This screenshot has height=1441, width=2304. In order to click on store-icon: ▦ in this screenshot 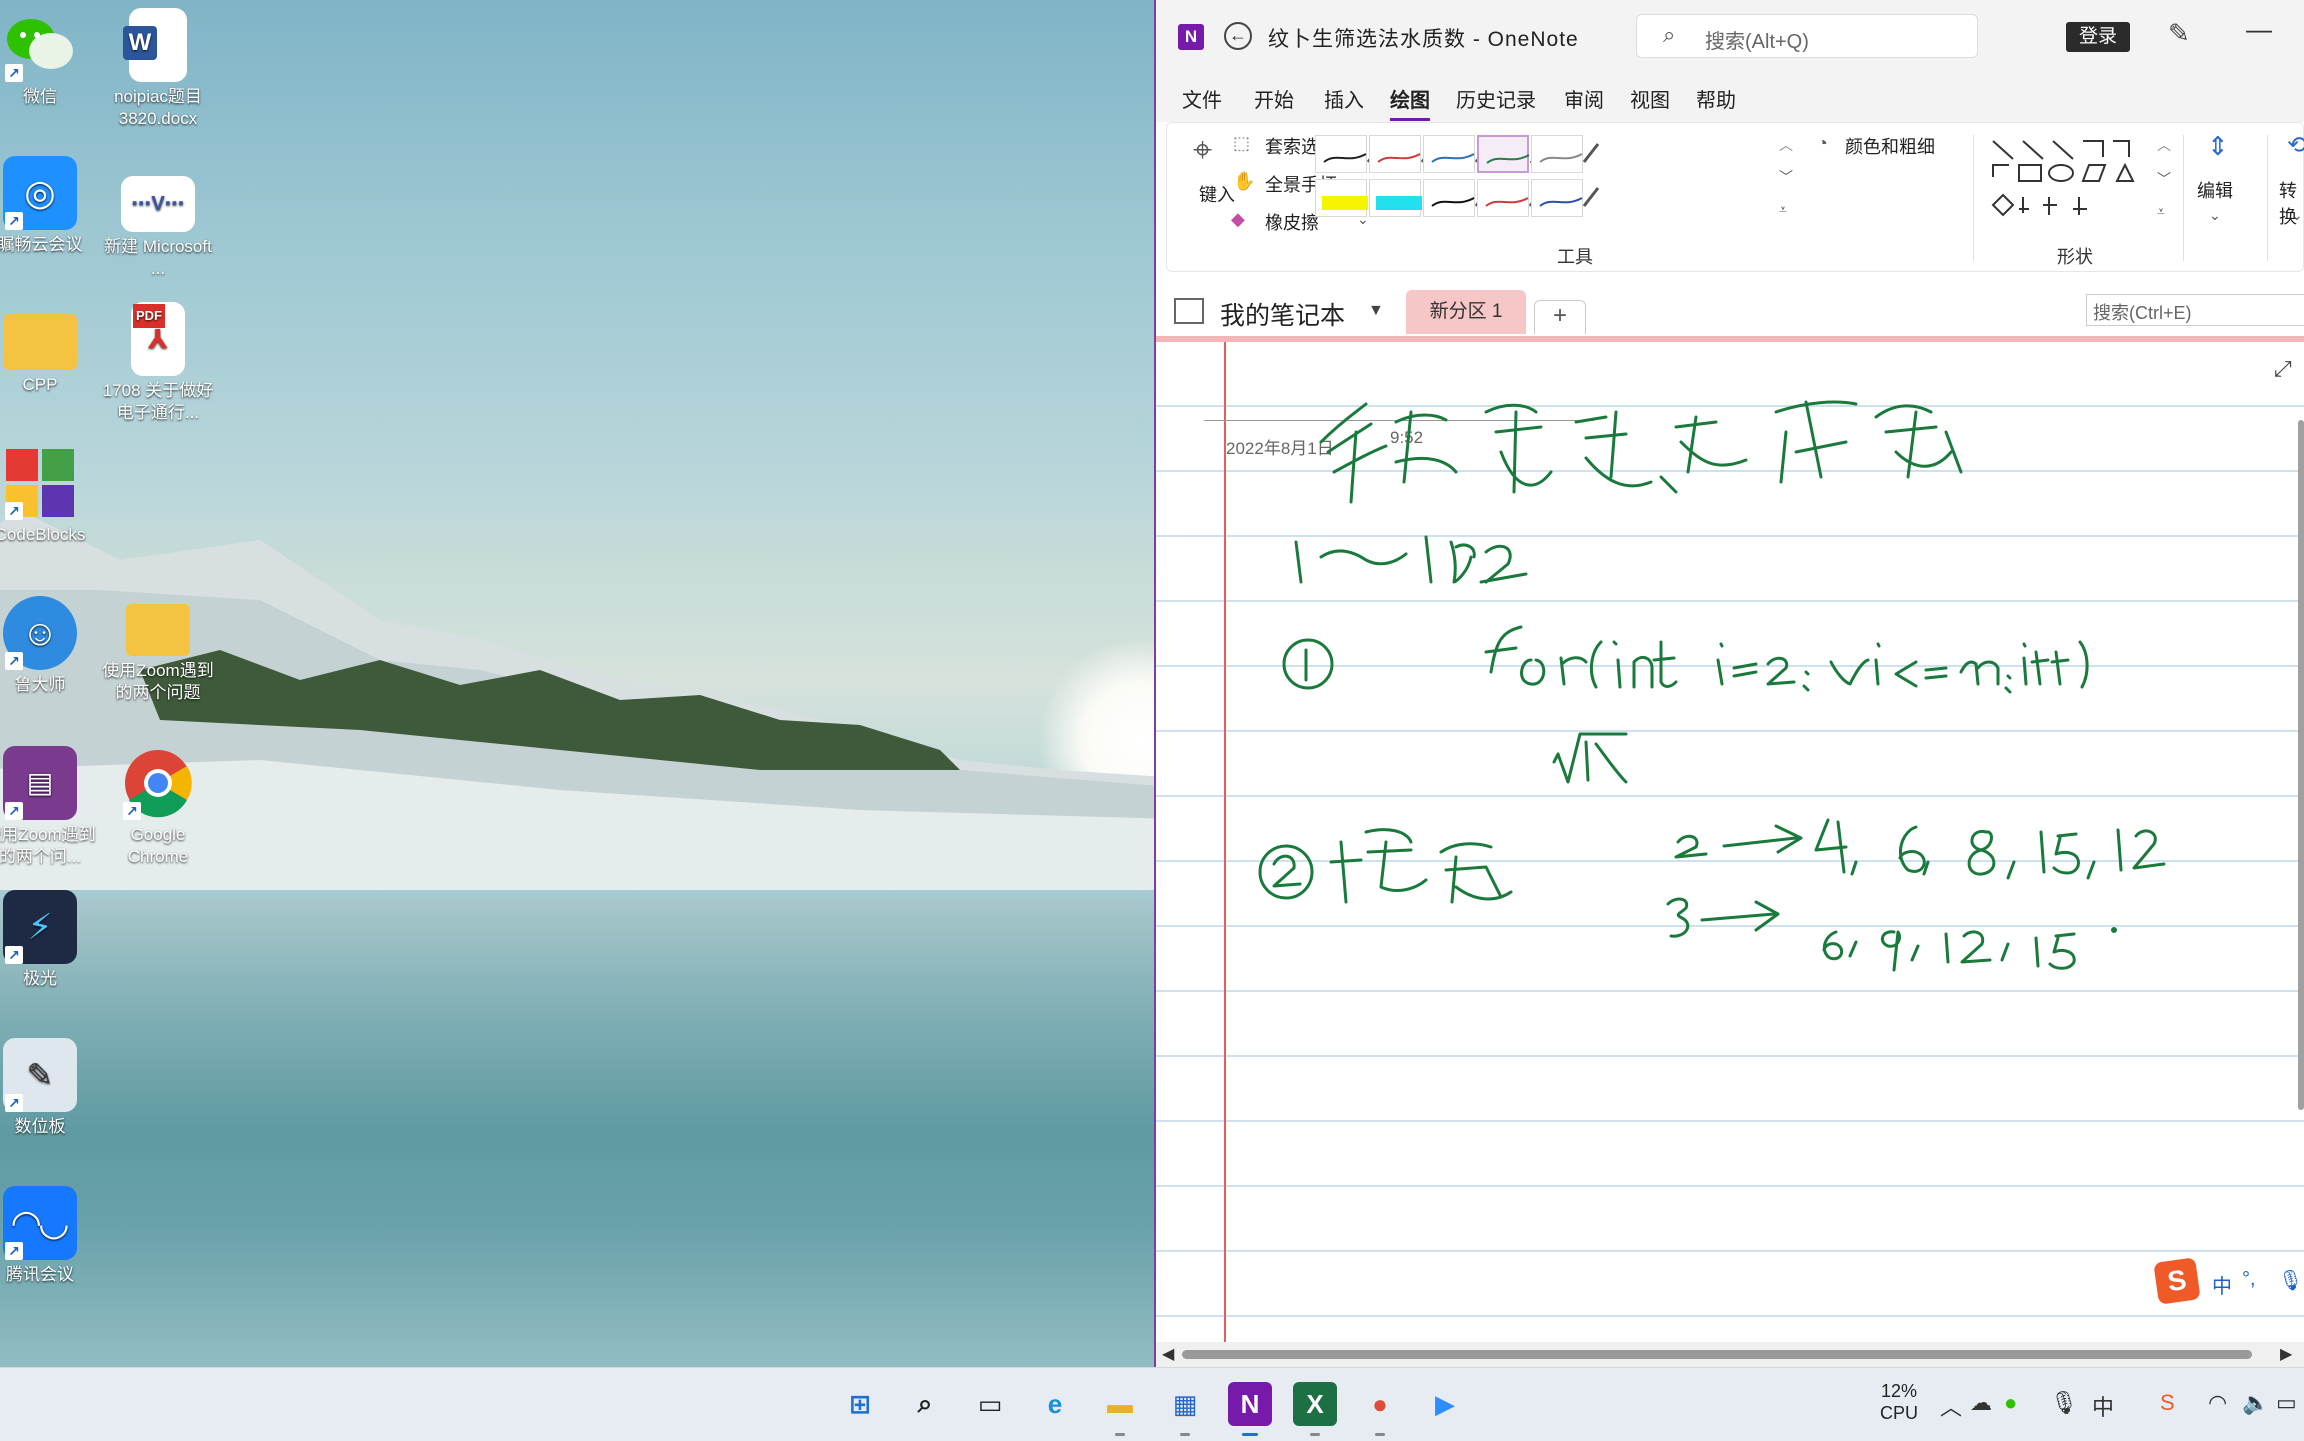, I will do `click(1185, 1409)`.